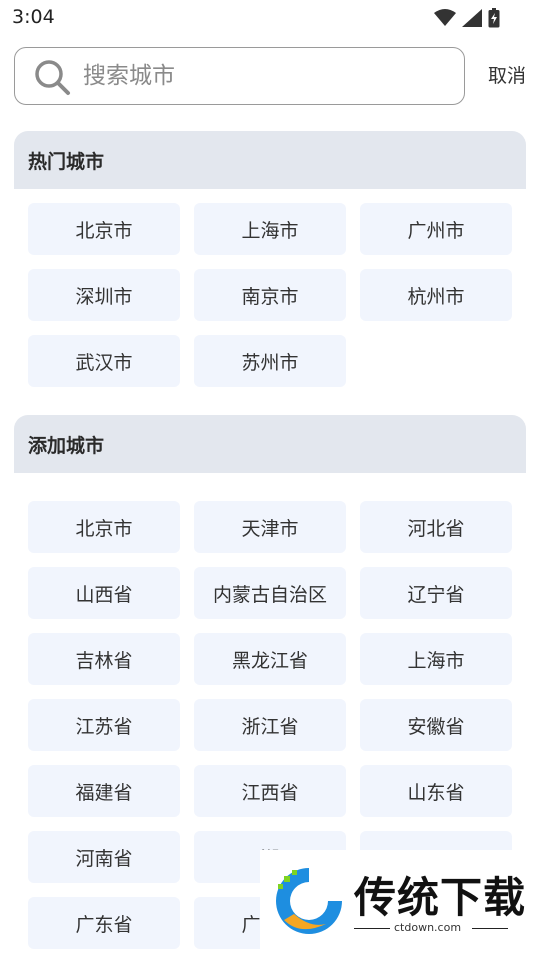  Describe the element at coordinates (436, 229) in the screenshot. I see `hot-city-chip: 广州市` at that location.